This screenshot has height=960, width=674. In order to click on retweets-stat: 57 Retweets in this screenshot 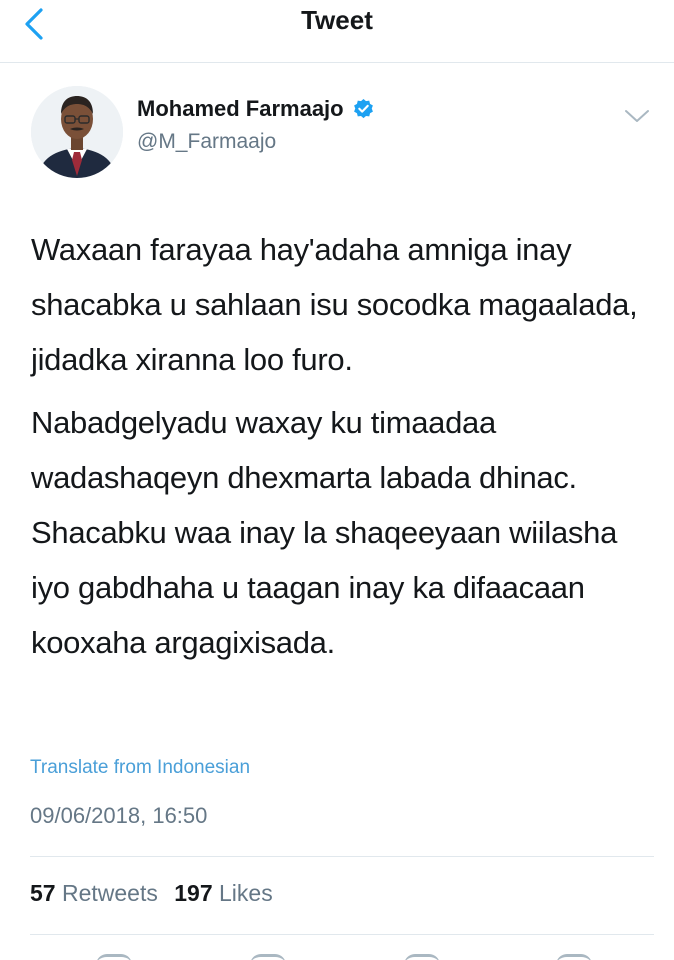, I will do `click(97, 893)`.